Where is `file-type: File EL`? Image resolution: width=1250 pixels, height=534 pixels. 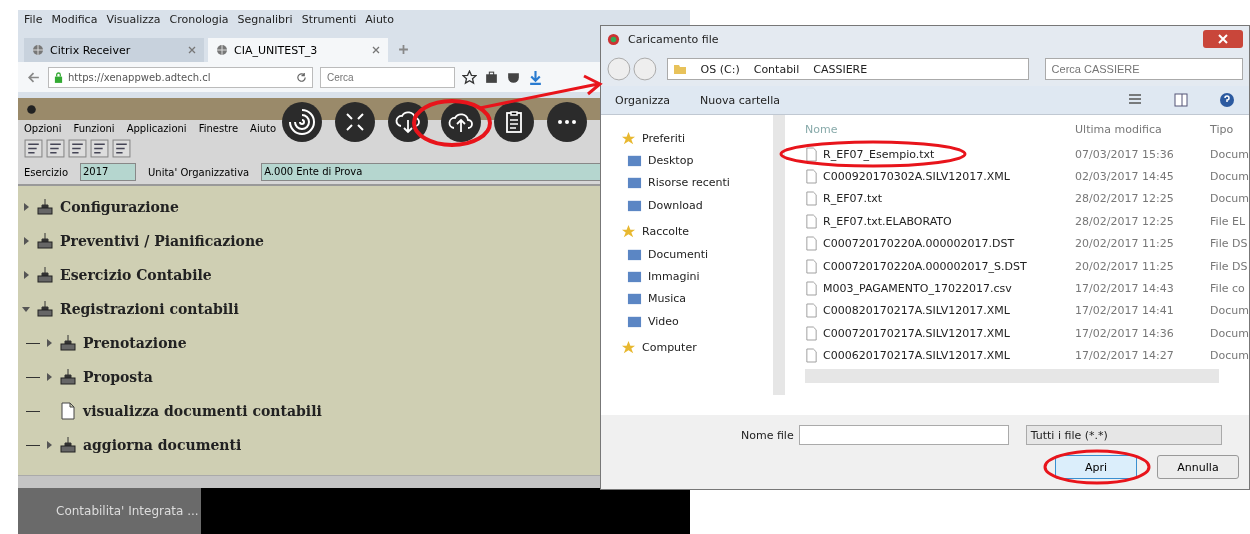
file-type: File EL is located at coordinates (1228, 221).